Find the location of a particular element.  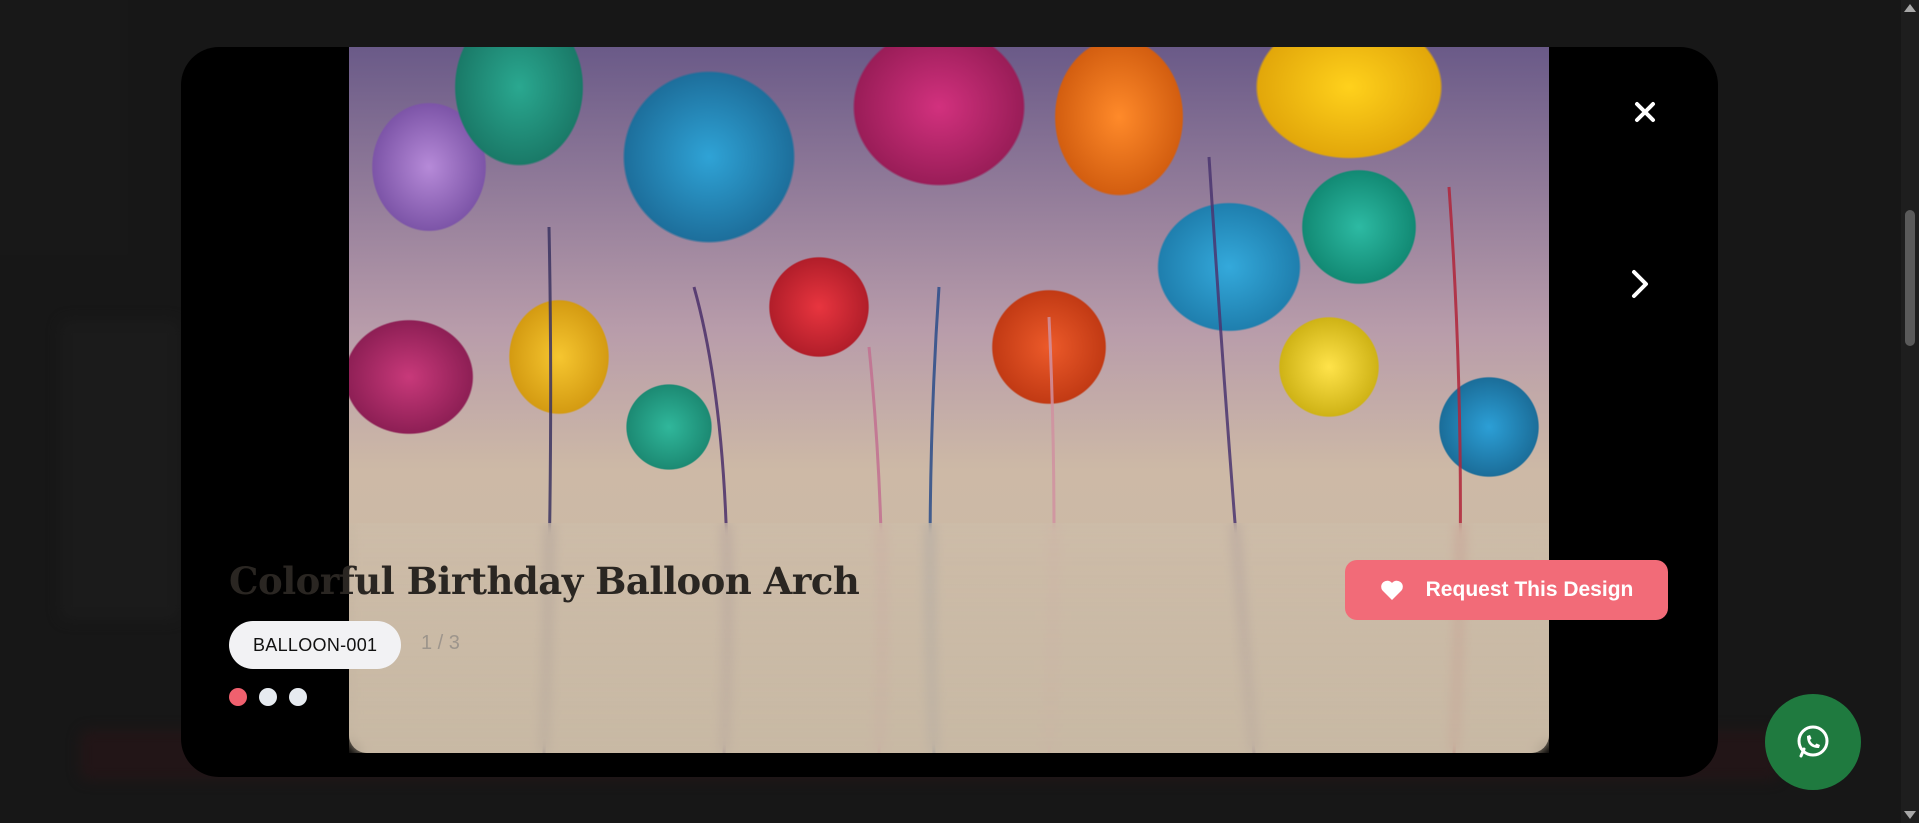

close-icon is located at coordinates (1645, 112).